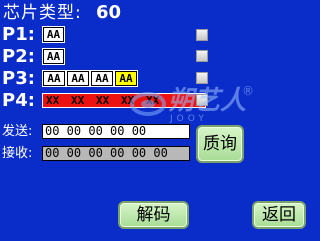 The image size is (320, 241). What do you see at coordinates (53, 56) in the screenshot?
I see `p2-cell: AA` at bounding box center [53, 56].